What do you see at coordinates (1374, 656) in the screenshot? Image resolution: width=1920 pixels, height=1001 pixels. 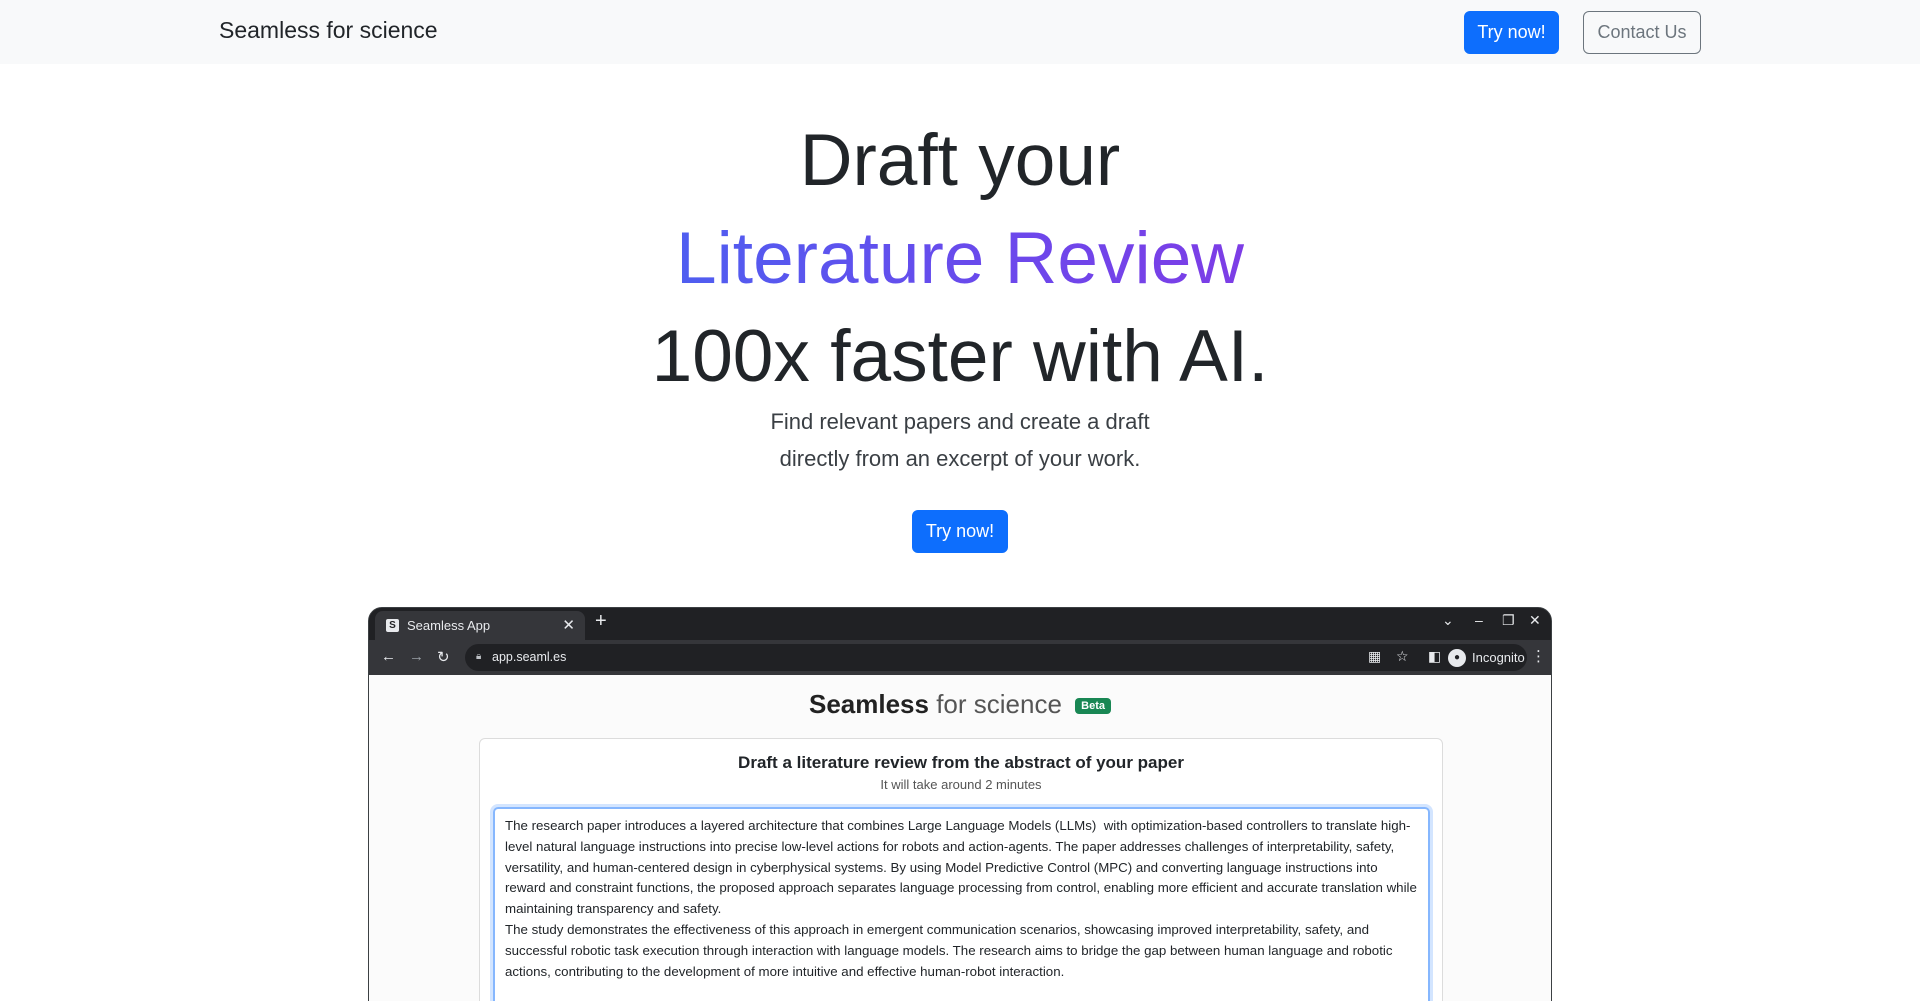 I see `qr-code-icon: ▦` at bounding box center [1374, 656].